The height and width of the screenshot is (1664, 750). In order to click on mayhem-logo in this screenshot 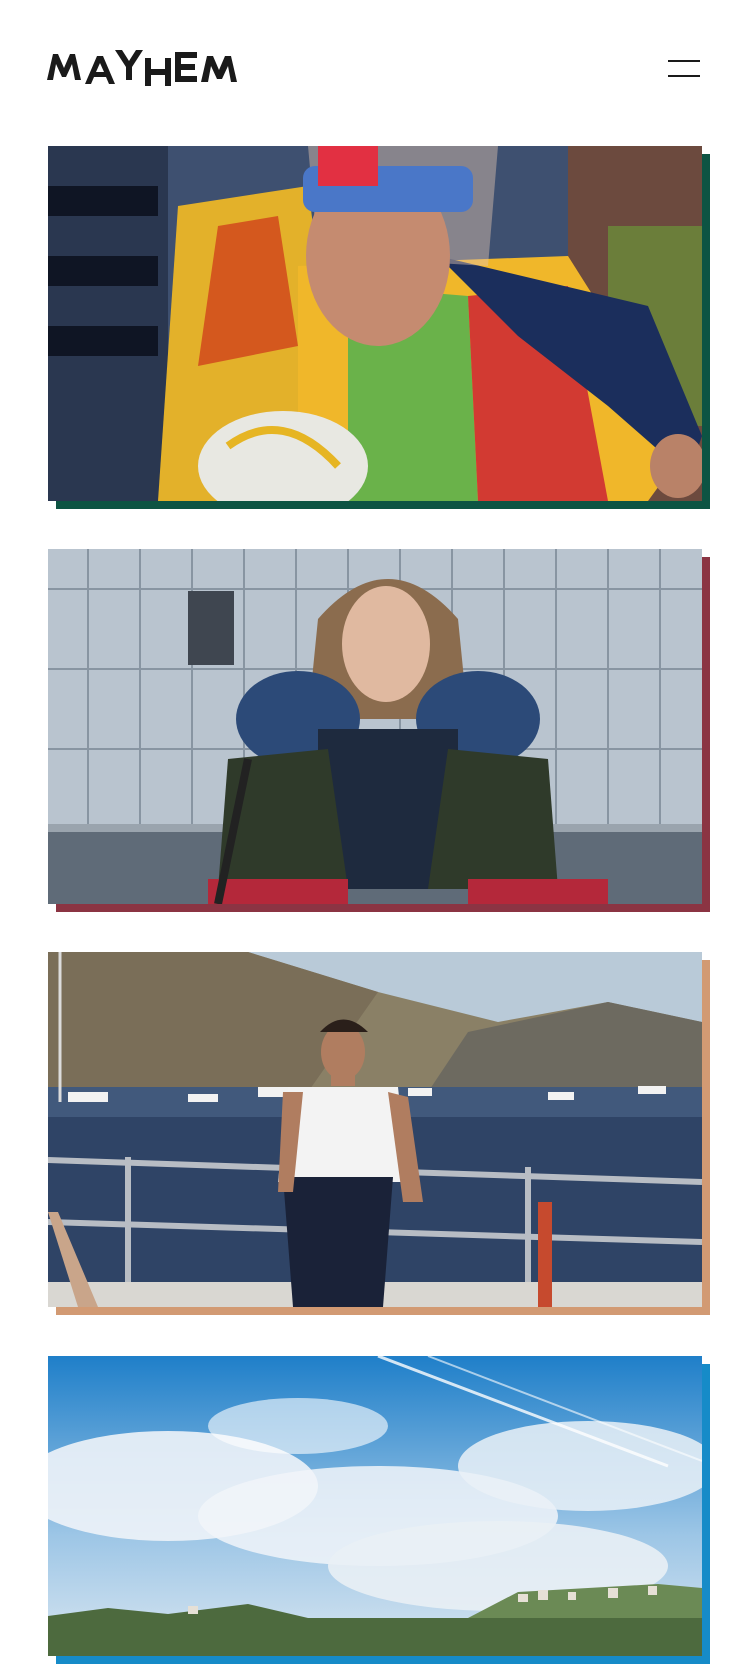, I will do `click(152, 67)`.